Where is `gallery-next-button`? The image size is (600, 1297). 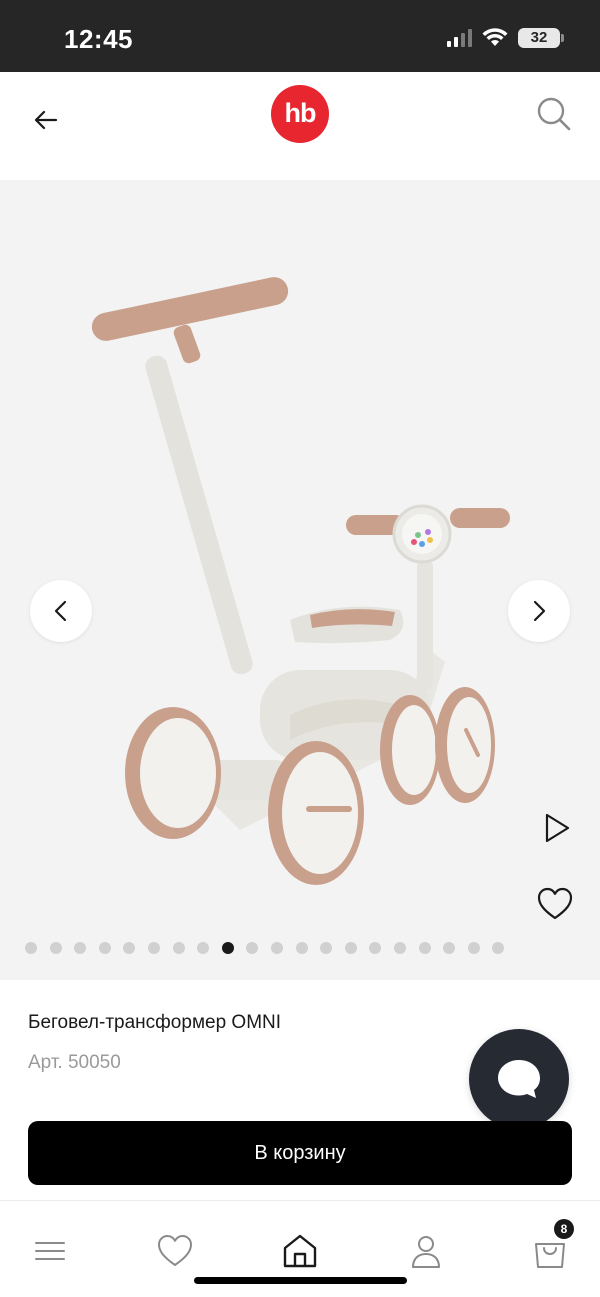 gallery-next-button is located at coordinates (539, 611).